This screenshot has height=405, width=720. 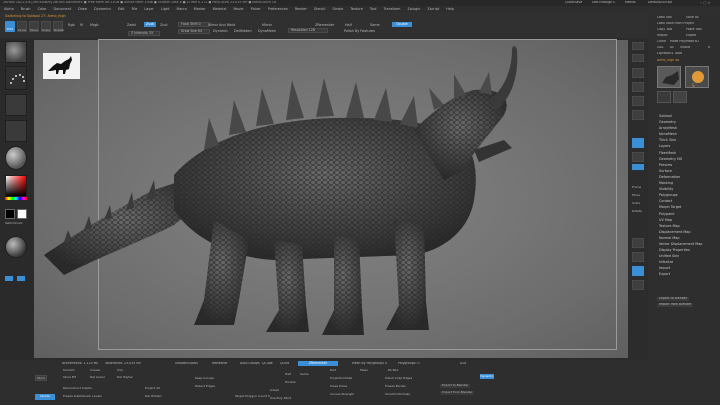 I want to click on projection-shell-slider: ProjectionShell, so click(x=341, y=379).